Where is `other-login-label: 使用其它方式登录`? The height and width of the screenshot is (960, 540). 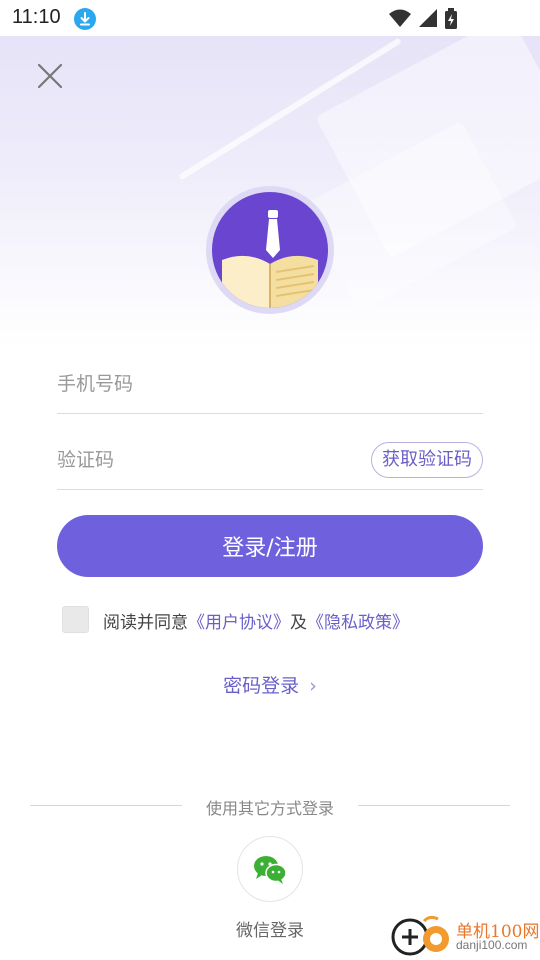 other-login-label: 使用其它方式登录 is located at coordinates (269, 808).